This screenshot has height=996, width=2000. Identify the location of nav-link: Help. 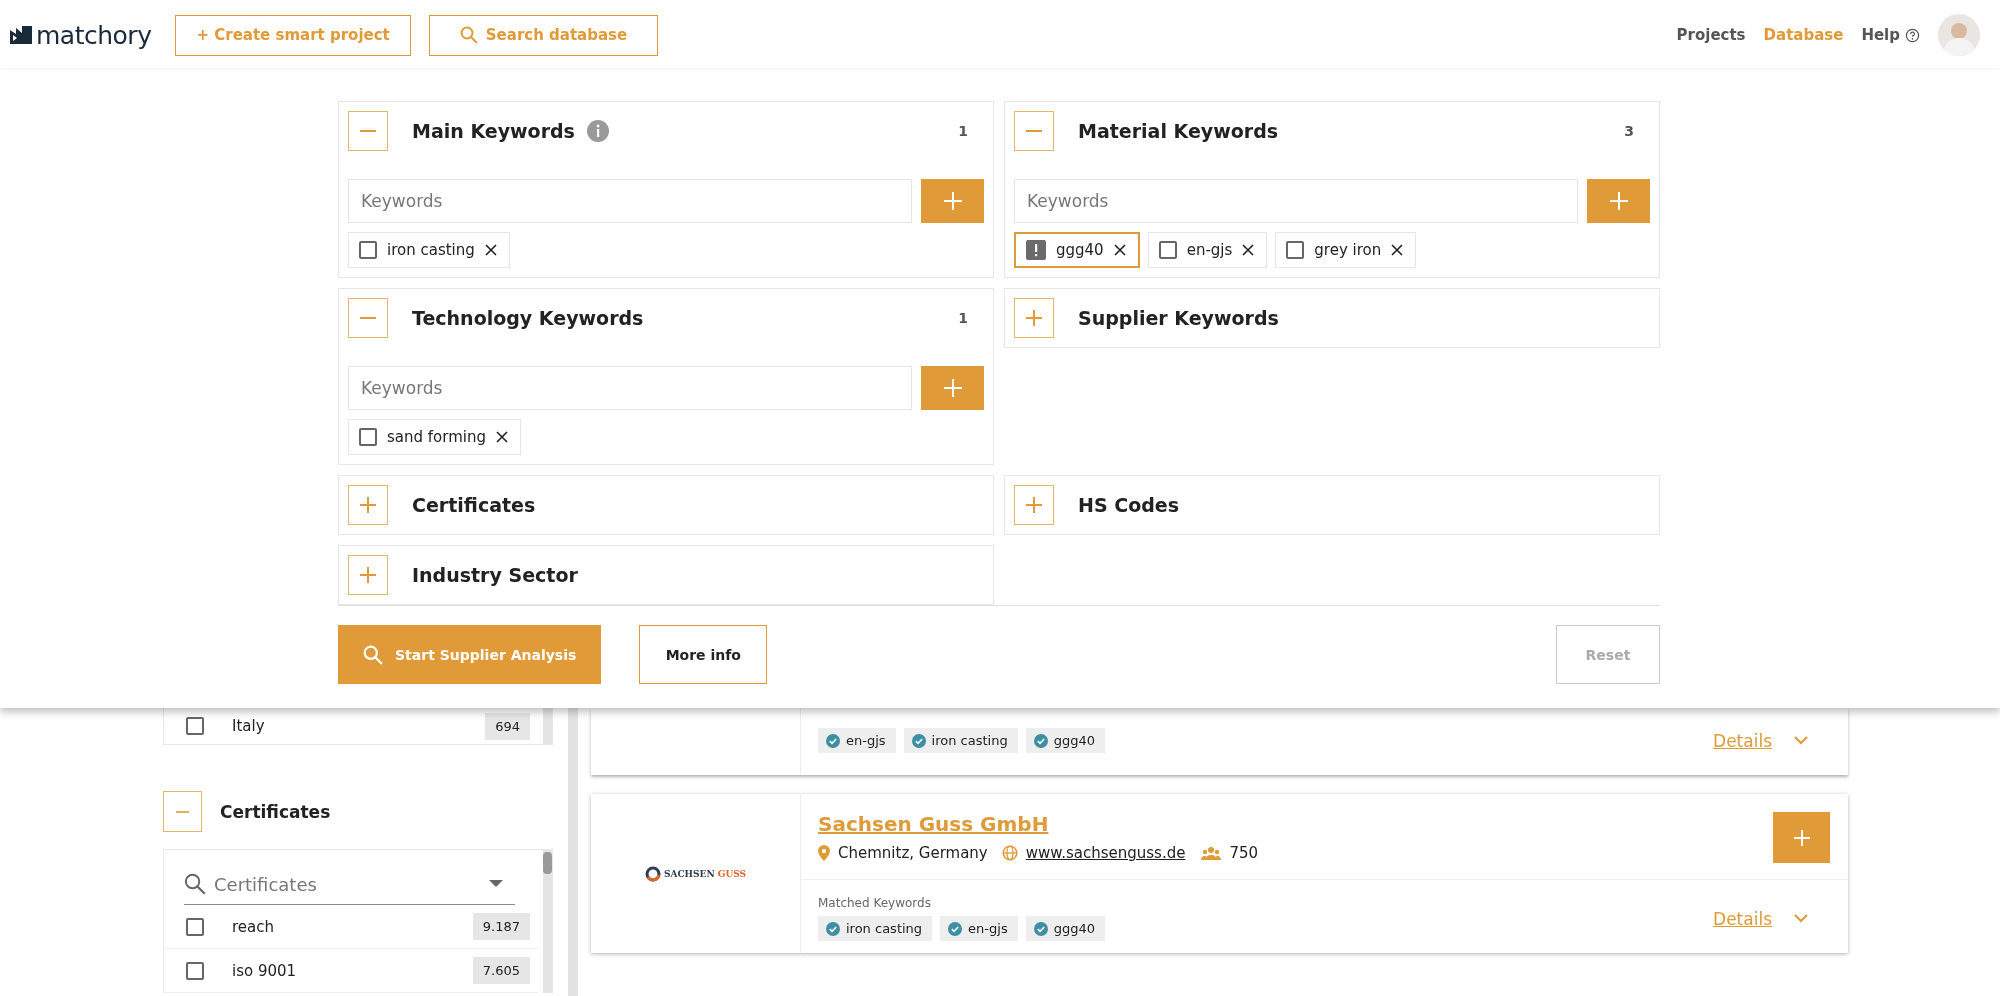
(1890, 35).